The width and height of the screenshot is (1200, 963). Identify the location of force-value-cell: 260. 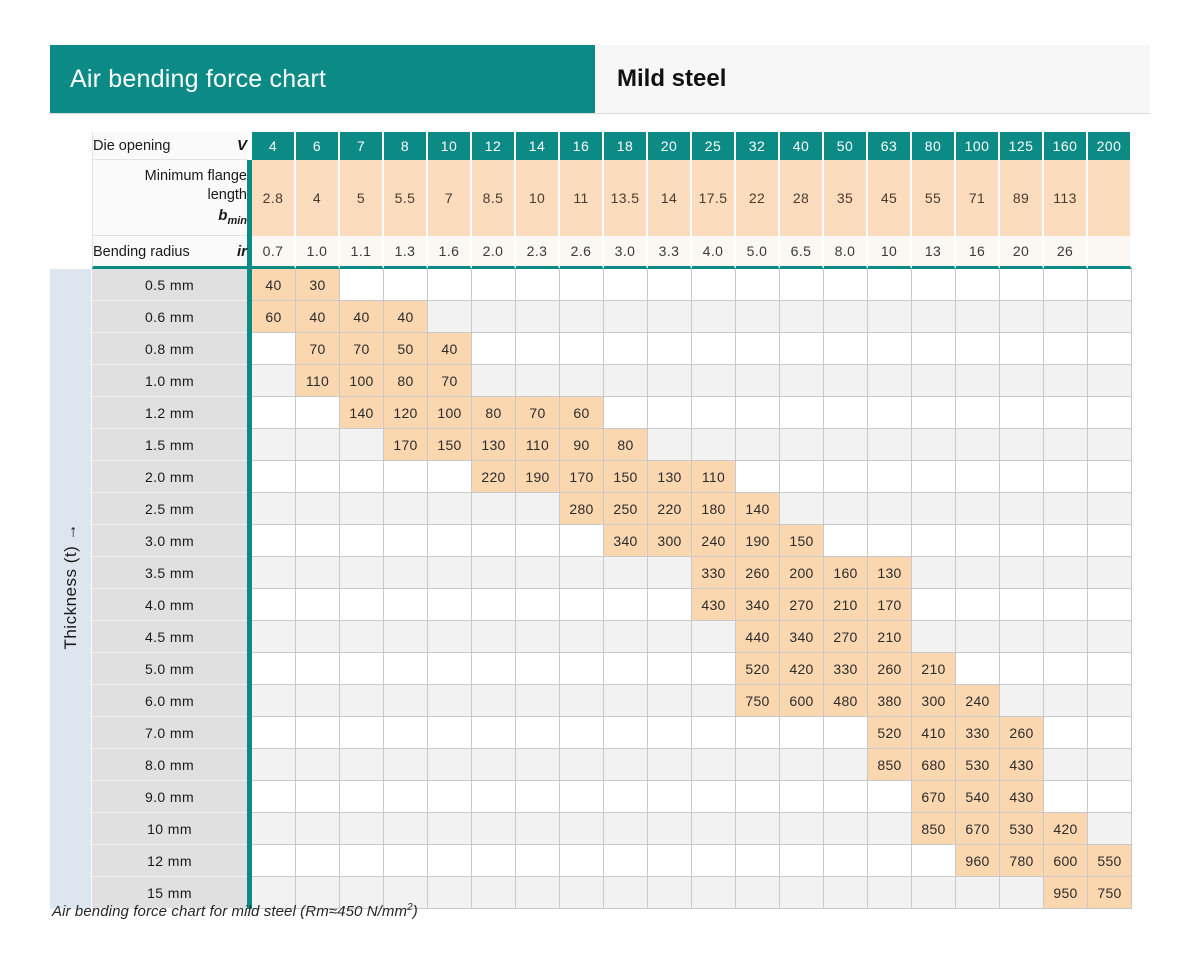
(890, 669).